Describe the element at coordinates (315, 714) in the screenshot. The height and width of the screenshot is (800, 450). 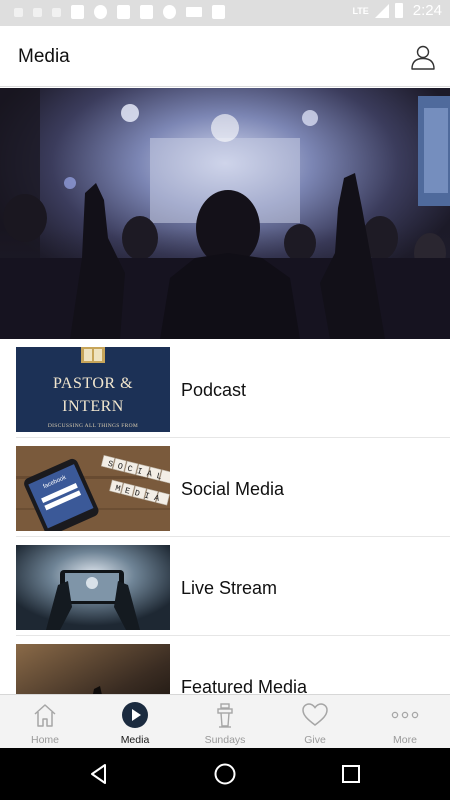
I see `heart-icon` at that location.